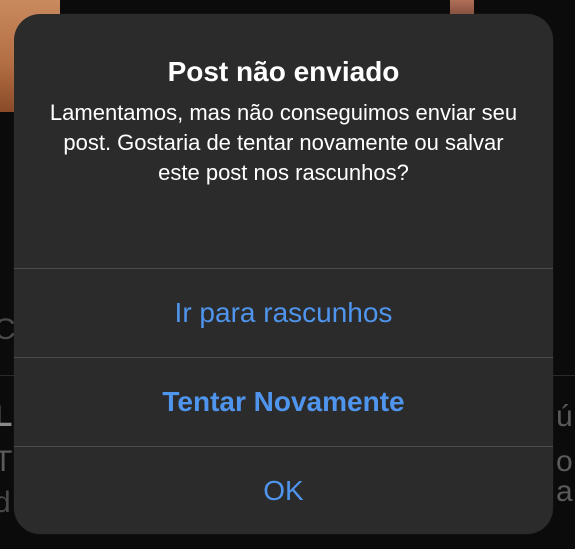  What do you see at coordinates (6, 461) in the screenshot?
I see `background-text-fragment: T` at bounding box center [6, 461].